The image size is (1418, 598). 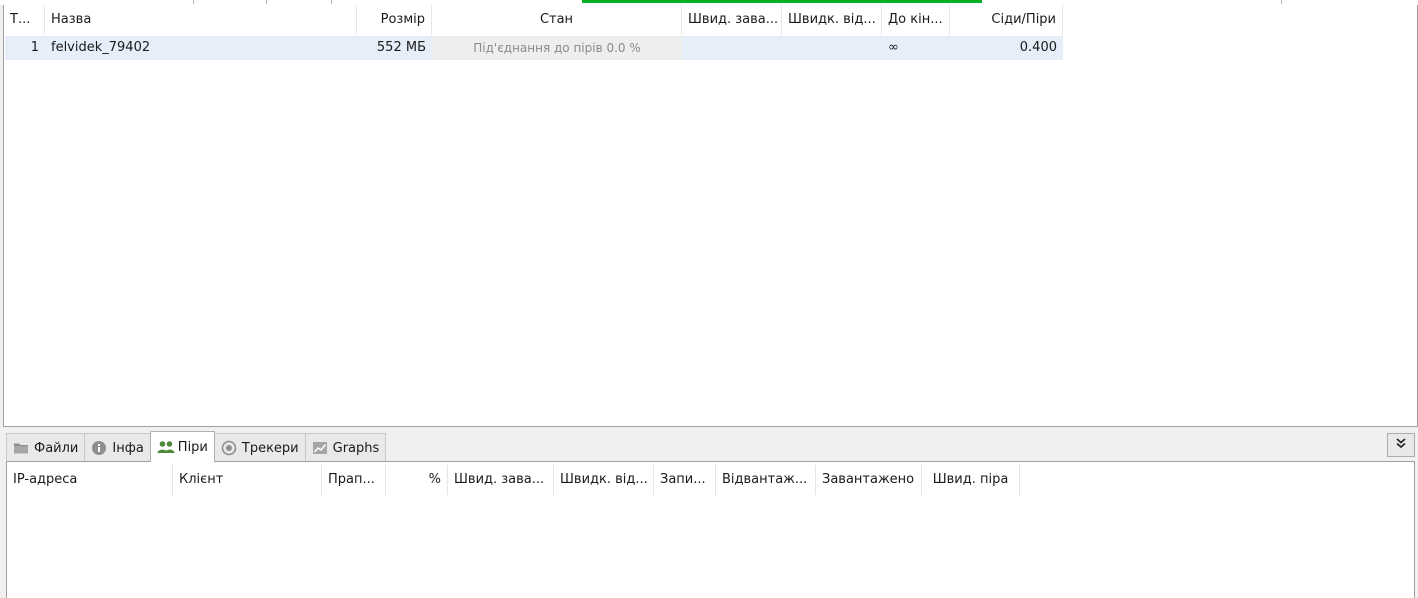 I want to click on column-header-size: Розмір, so click(x=394, y=20).